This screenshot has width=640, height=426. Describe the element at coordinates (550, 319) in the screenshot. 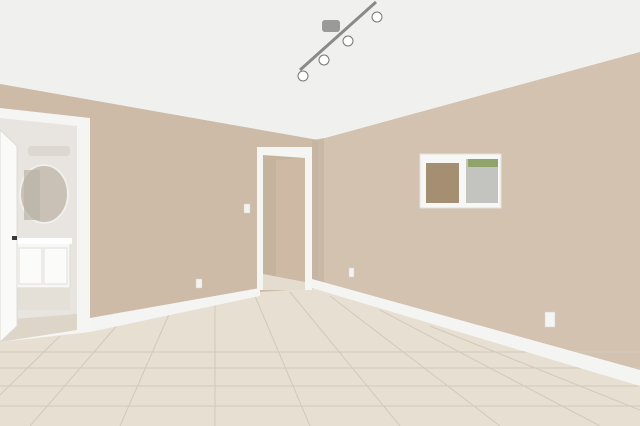

I see `wall-outlet-front` at that location.